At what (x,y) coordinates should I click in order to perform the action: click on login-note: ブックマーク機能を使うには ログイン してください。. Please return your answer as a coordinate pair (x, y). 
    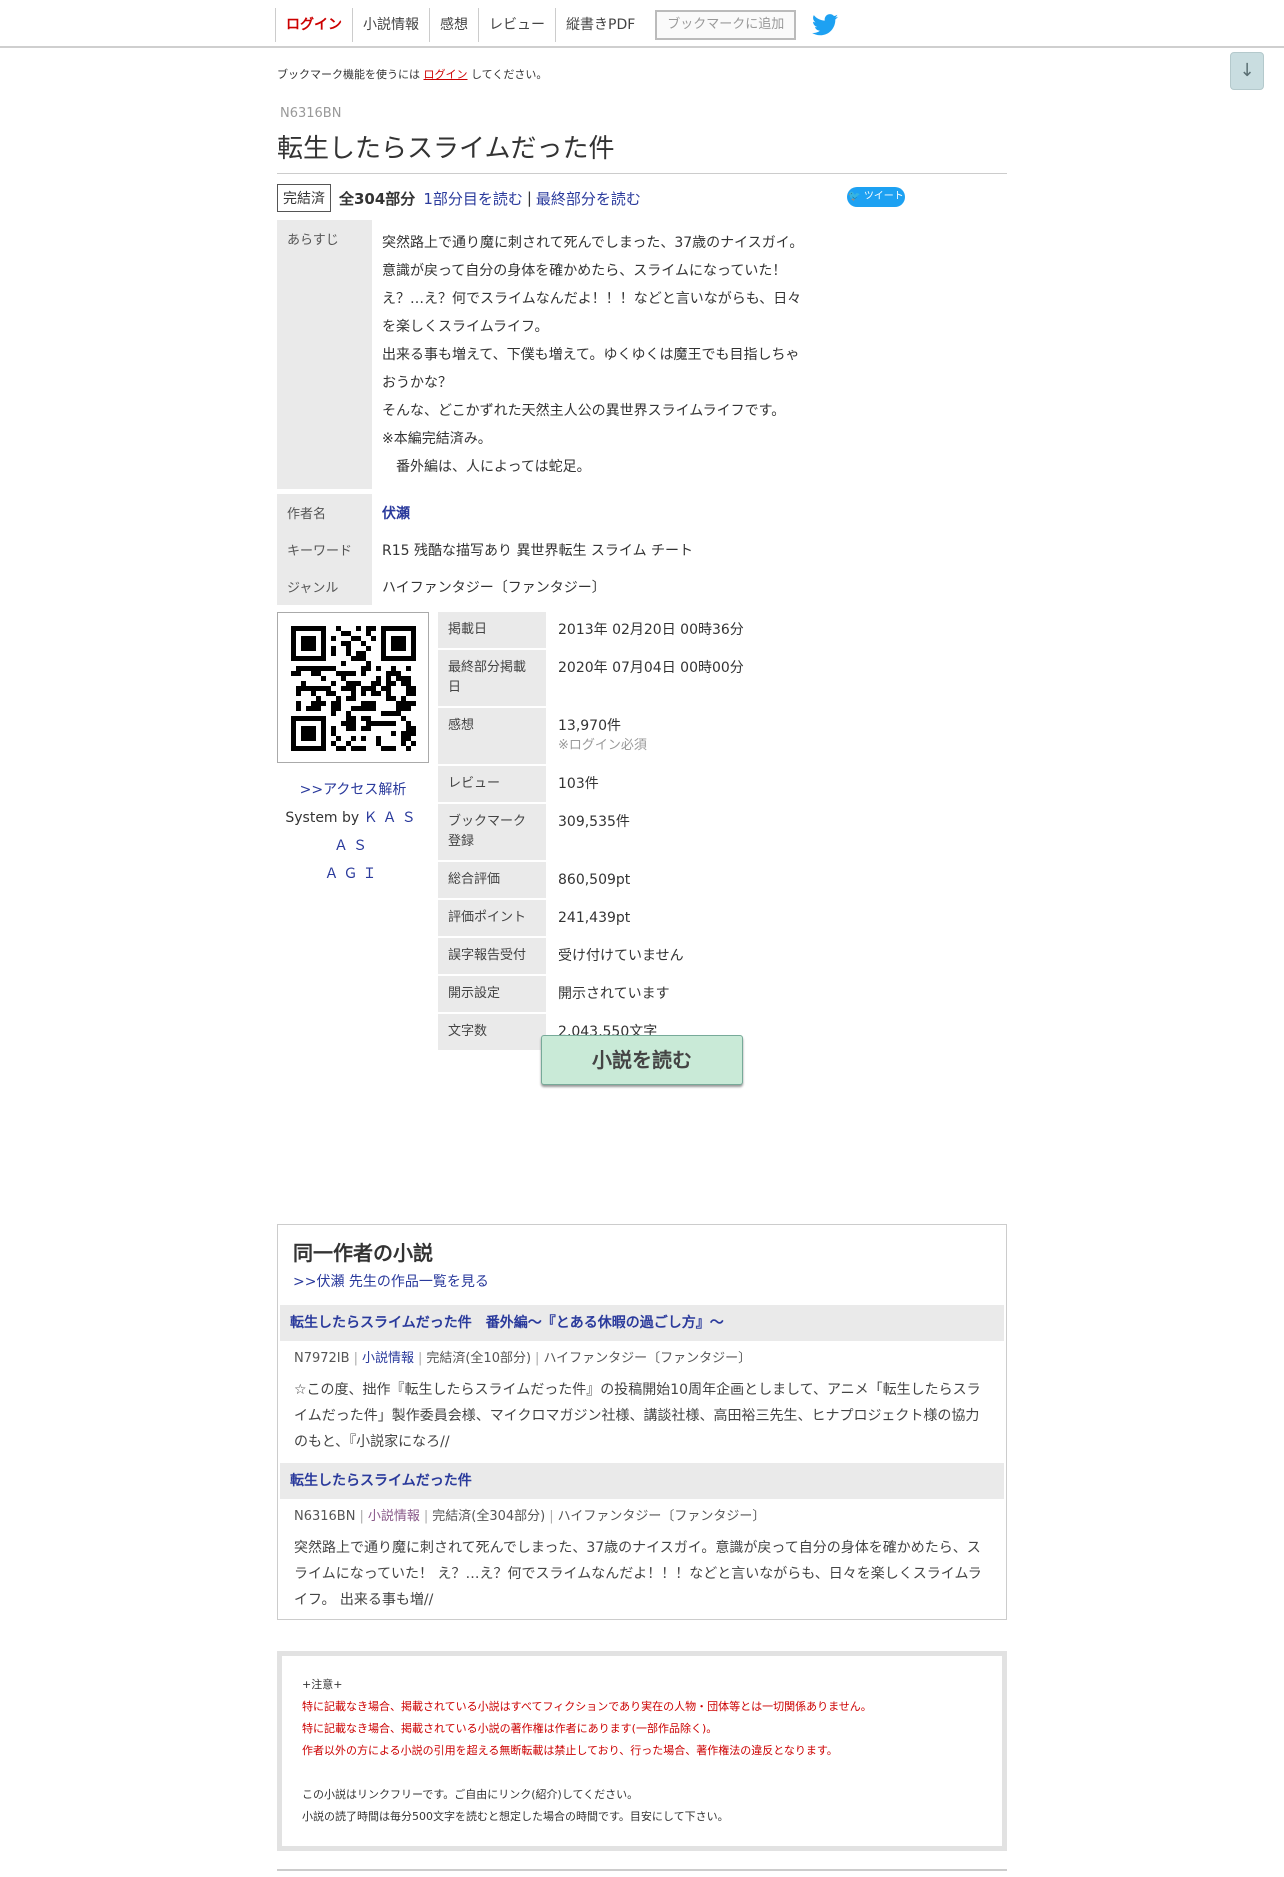
    Looking at the image, I should click on (412, 74).